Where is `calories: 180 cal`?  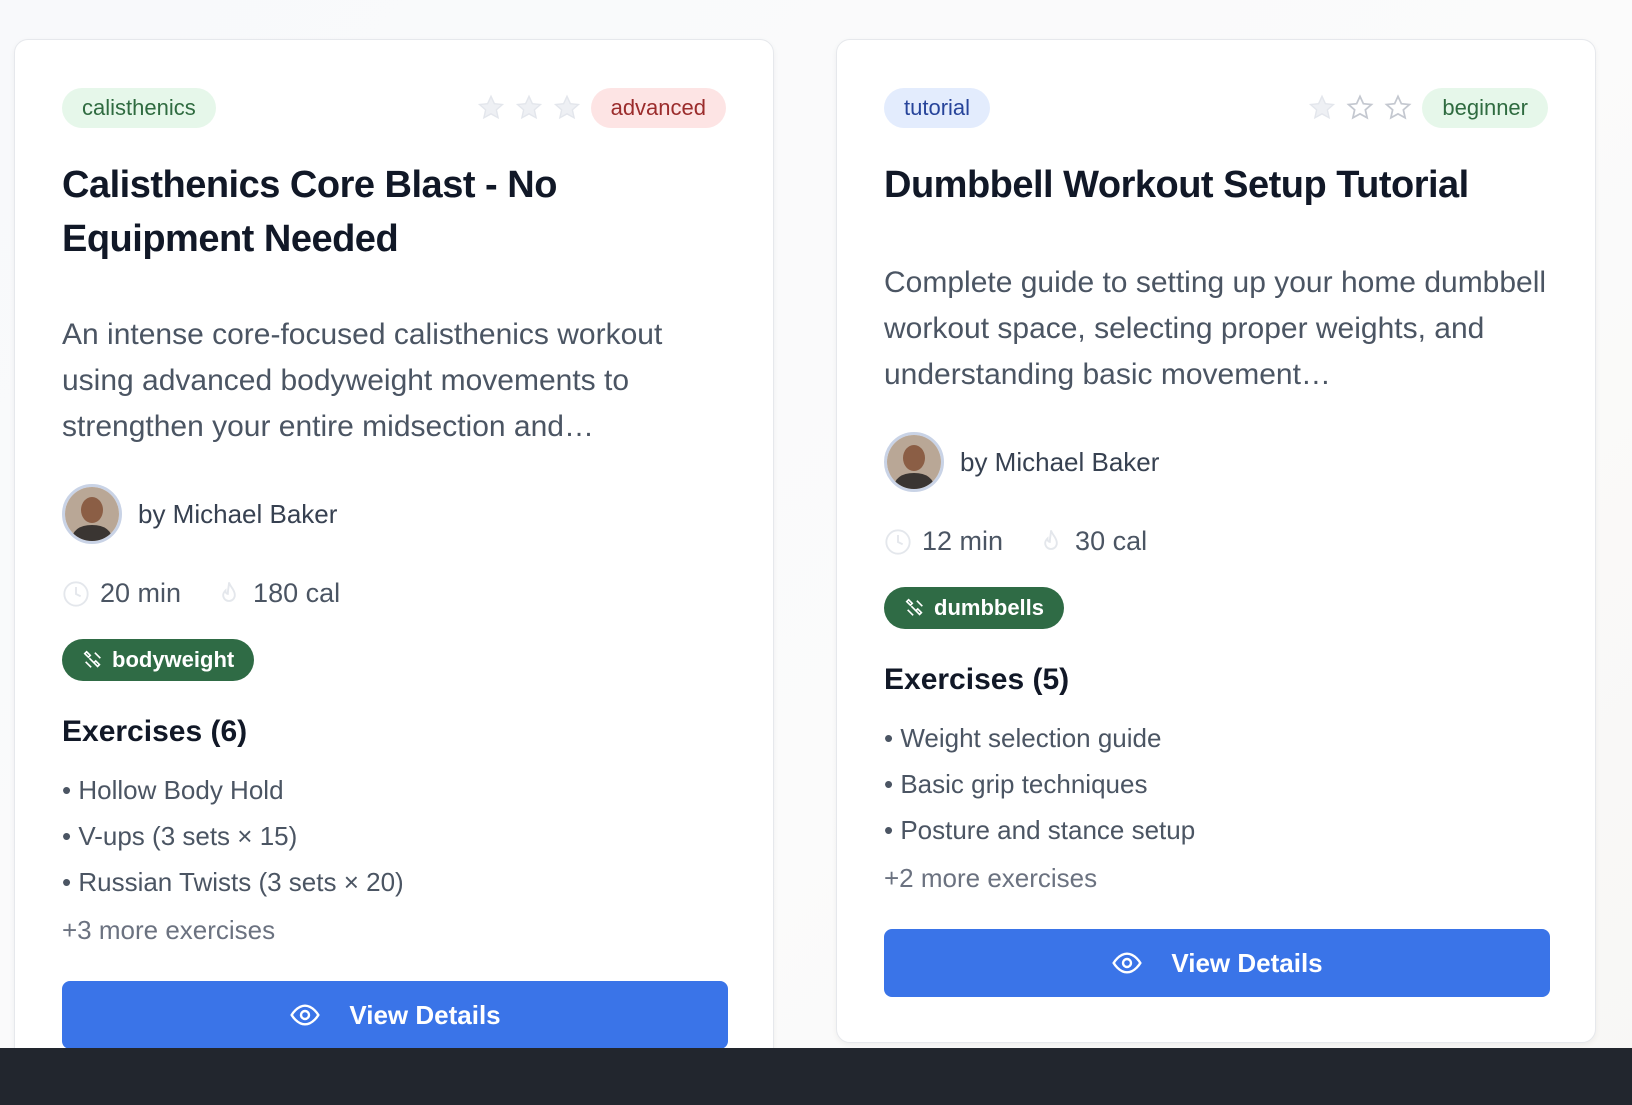
calories: 180 cal is located at coordinates (277, 593).